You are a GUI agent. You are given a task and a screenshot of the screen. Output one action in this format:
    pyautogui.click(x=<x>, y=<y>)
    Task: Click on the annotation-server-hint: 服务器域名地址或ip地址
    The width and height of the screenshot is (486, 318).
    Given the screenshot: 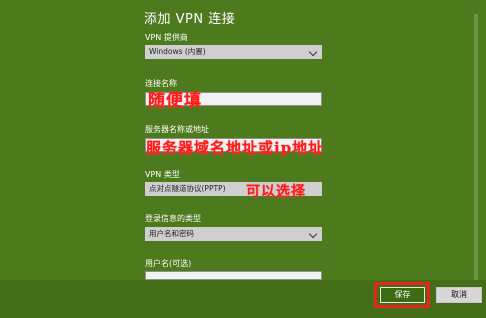 What is the action you would take?
    pyautogui.click(x=235, y=148)
    